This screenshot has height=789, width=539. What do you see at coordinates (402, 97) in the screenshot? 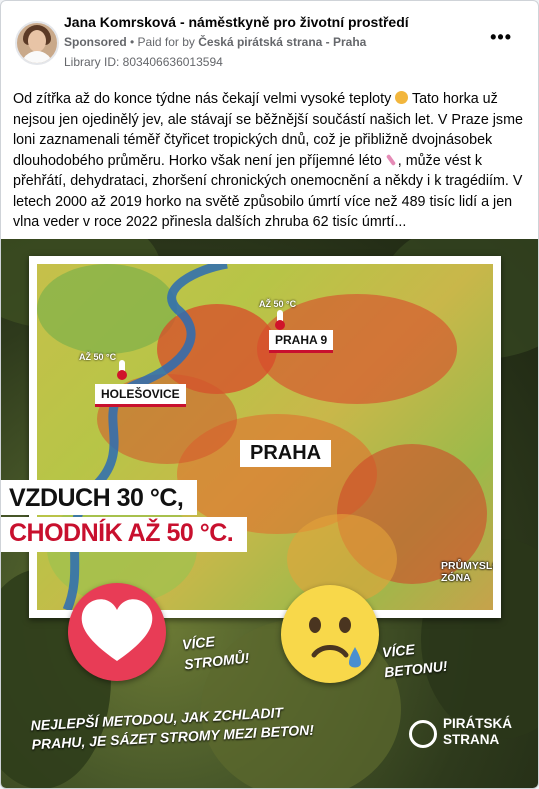
I see `sun-emoji-icon` at bounding box center [402, 97].